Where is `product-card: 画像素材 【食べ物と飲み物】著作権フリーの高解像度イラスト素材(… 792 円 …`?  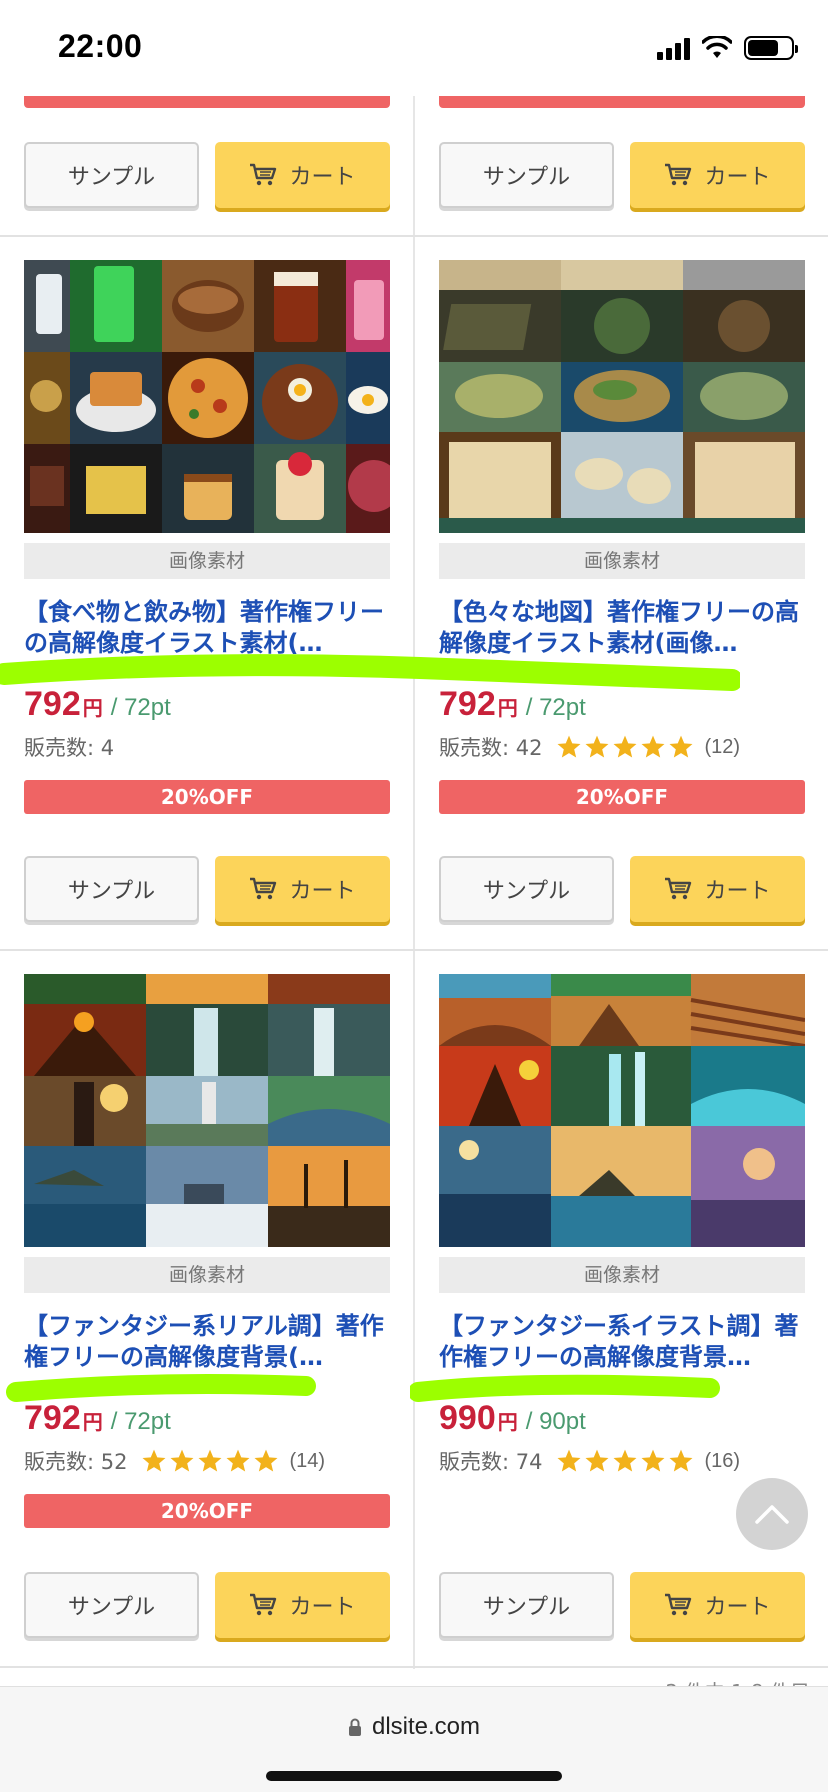
product-card: 画像素材 【食べ物と飲み物】著作権フリーの高解像度イラスト素材(… 792 円 … is located at coordinates (207, 537).